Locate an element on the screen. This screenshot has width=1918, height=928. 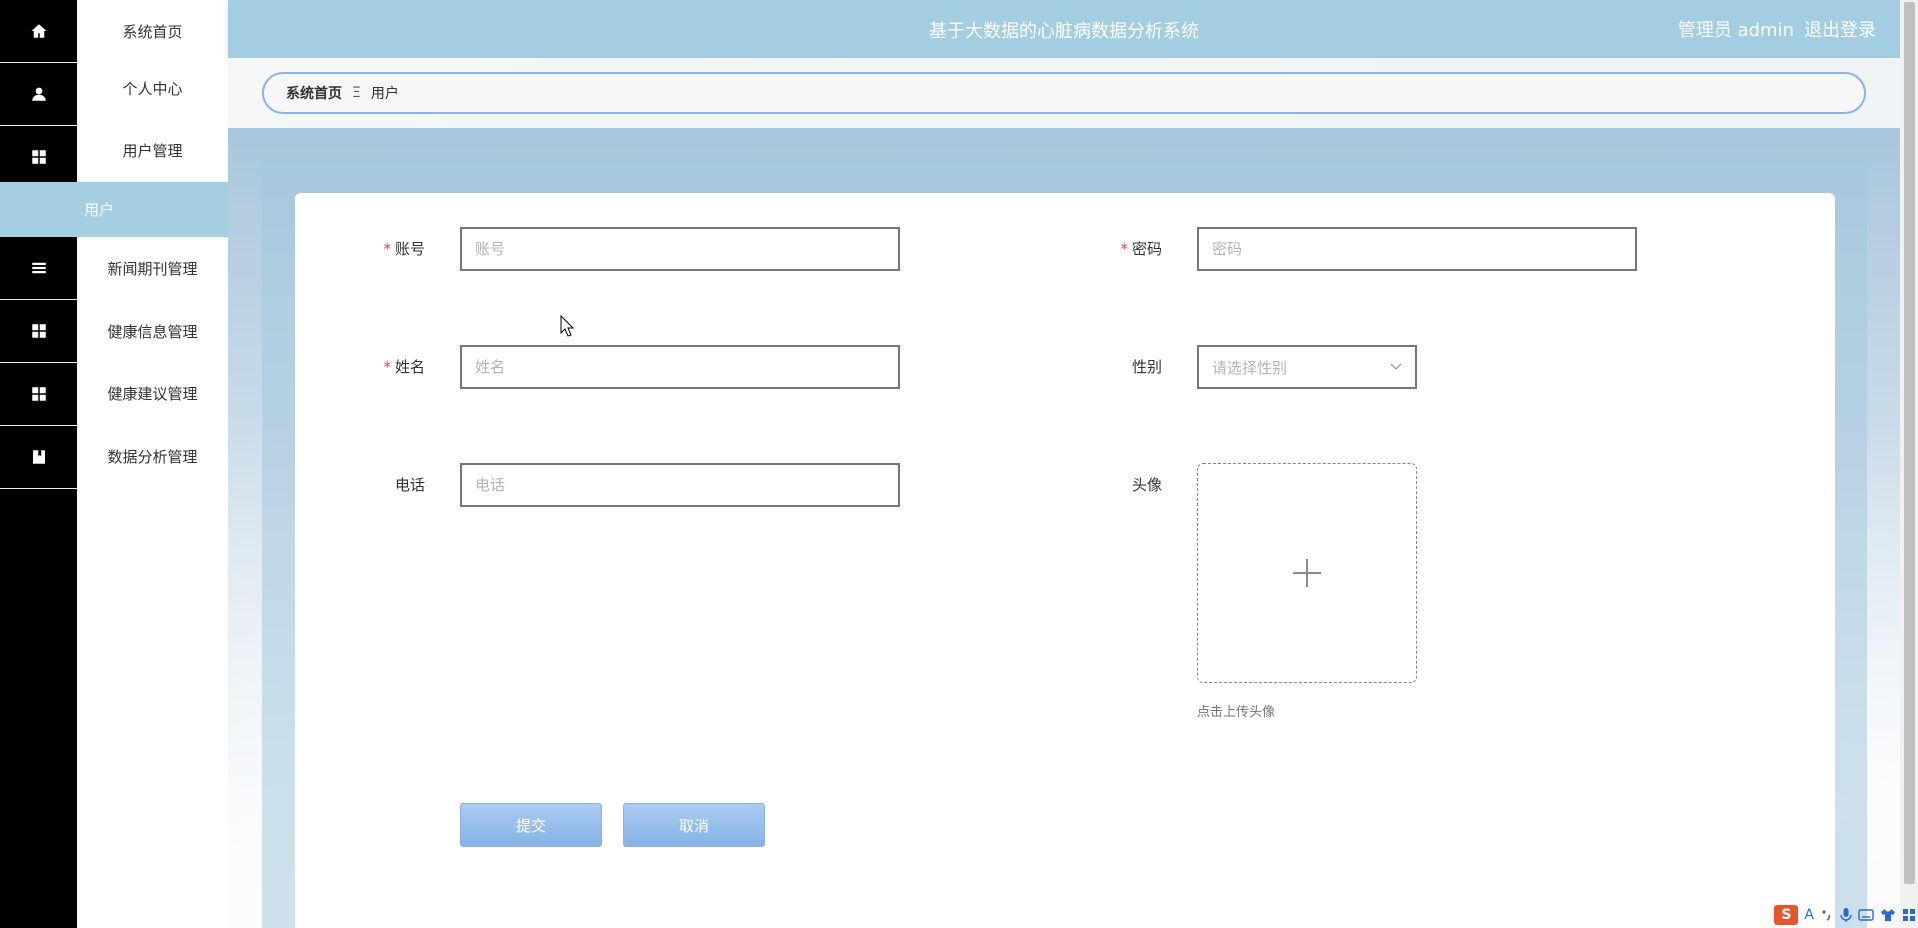
sidebar-icon-health-info is located at coordinates (38, 331).